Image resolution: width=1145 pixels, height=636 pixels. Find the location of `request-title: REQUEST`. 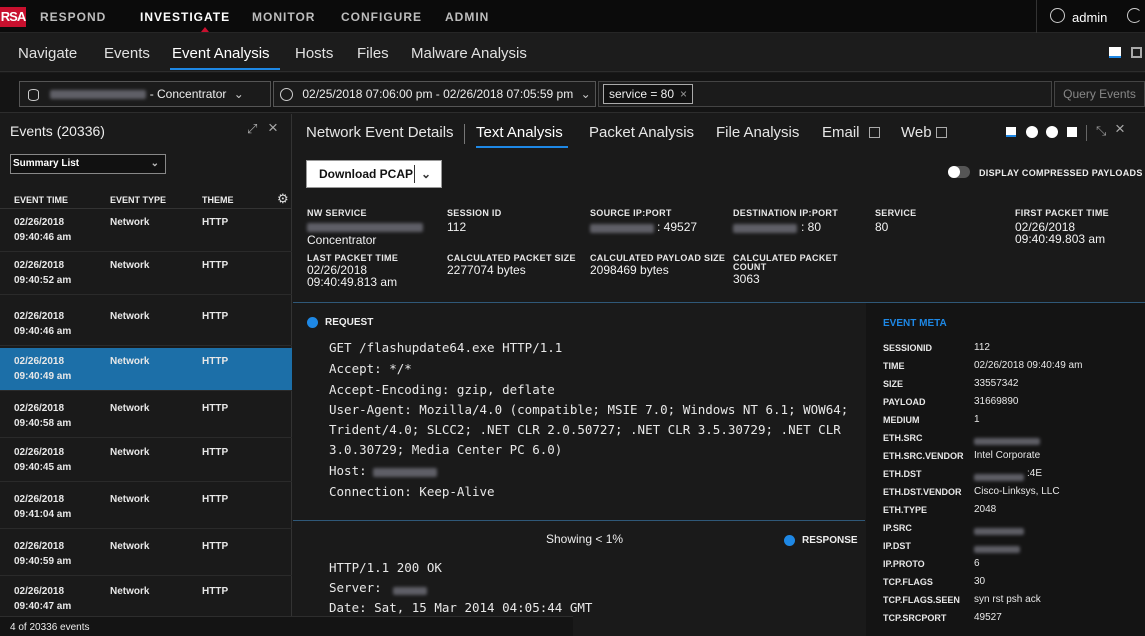

request-title: REQUEST is located at coordinates (349, 322).